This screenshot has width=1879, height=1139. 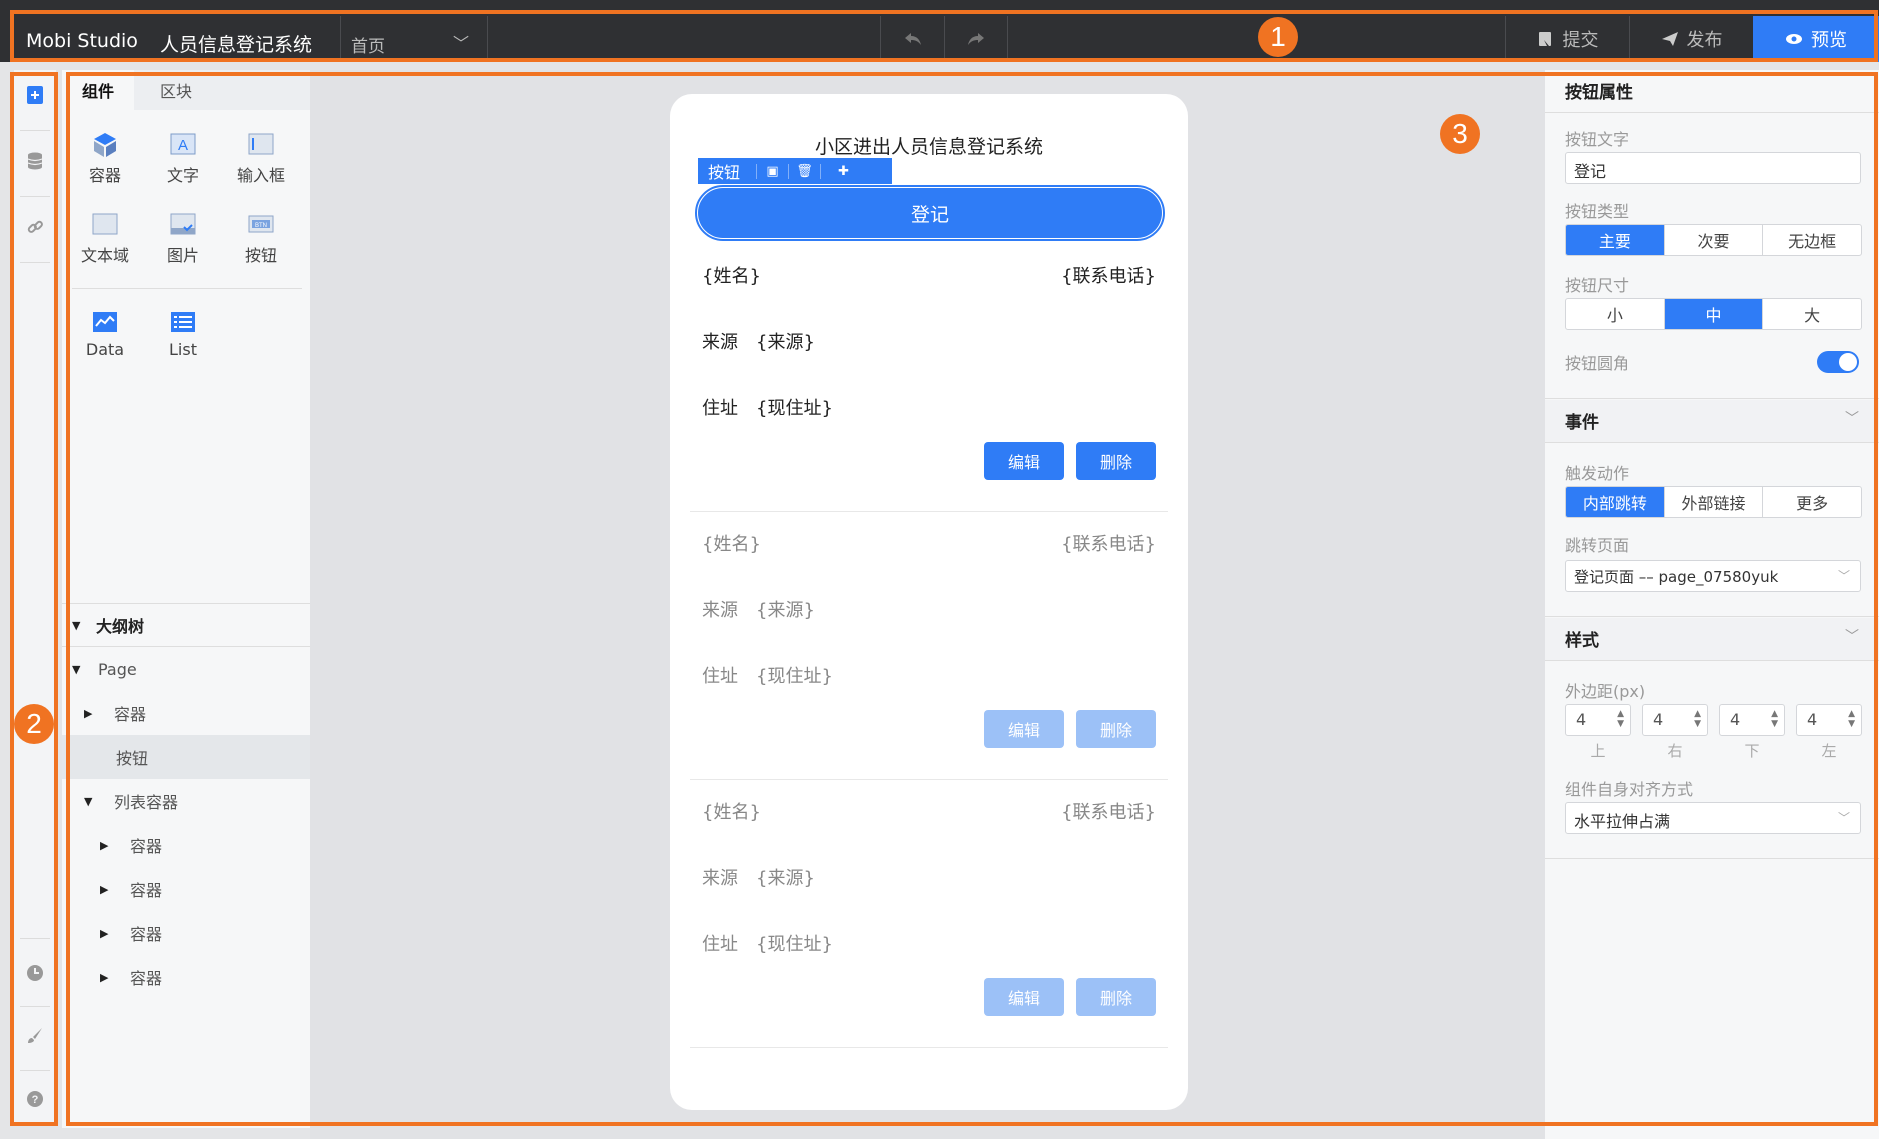 What do you see at coordinates (260, 175) in the screenshot?
I see `component-label: 输入框` at bounding box center [260, 175].